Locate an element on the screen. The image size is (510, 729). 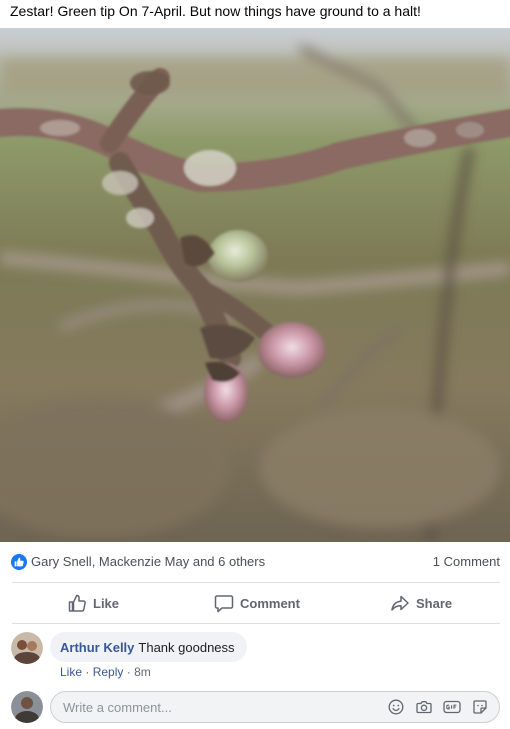
thumbs-up-icon is located at coordinates (77, 603).